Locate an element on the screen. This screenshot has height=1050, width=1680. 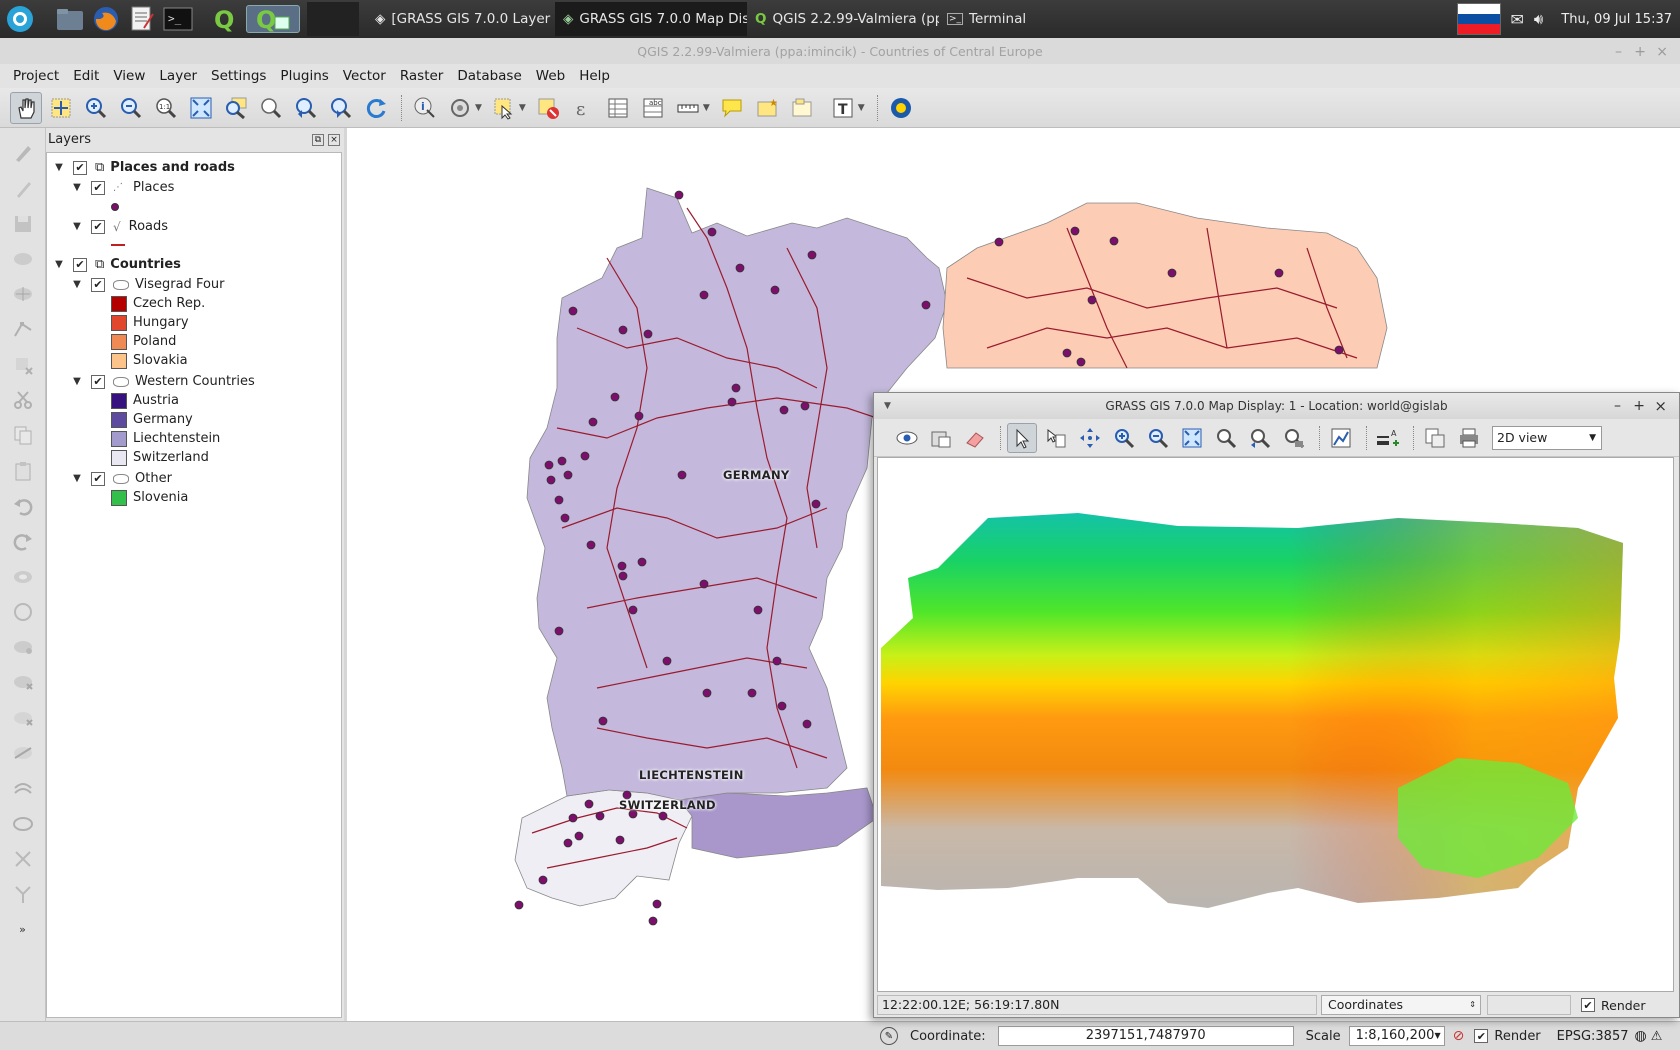
layer-places: ▼ ✔ ⋰ Places is located at coordinates (122, 187).